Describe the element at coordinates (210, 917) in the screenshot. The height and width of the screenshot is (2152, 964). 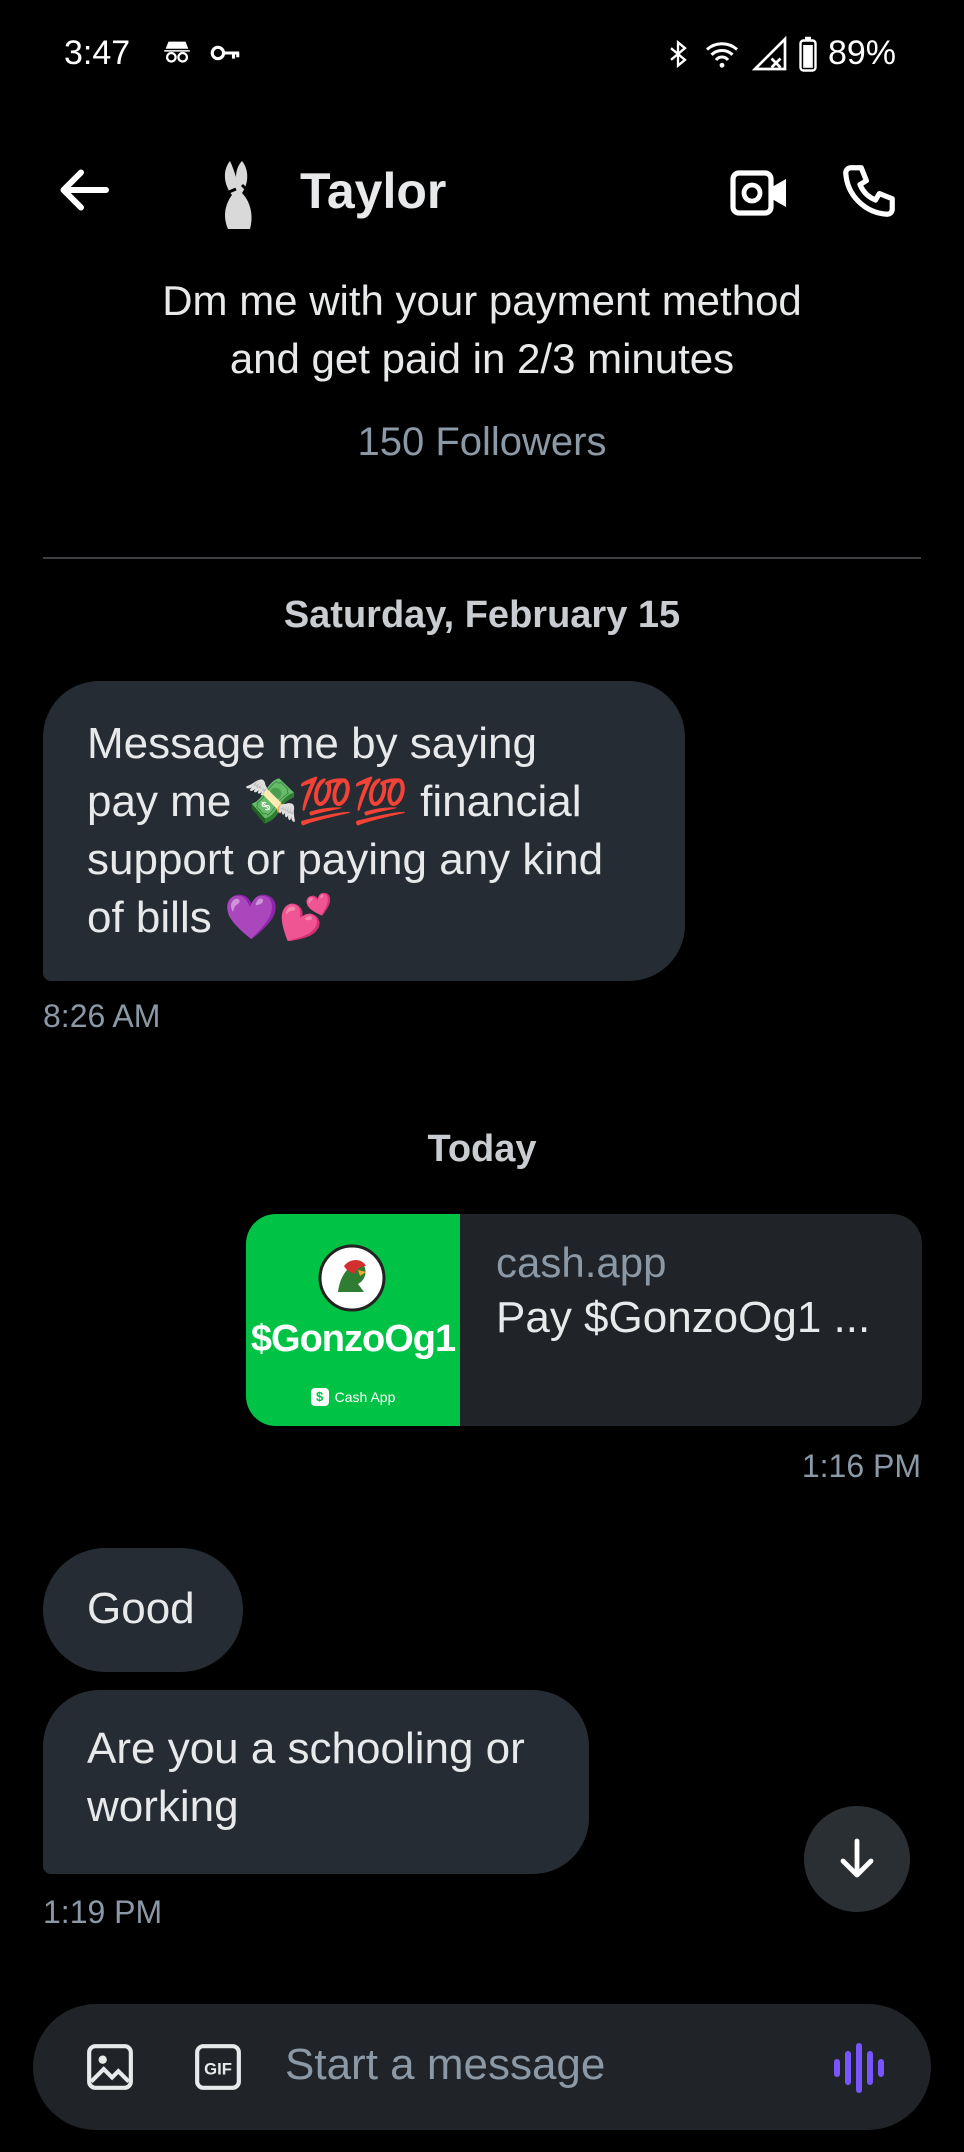
I see `message-text-line: of bills 💜💕` at that location.